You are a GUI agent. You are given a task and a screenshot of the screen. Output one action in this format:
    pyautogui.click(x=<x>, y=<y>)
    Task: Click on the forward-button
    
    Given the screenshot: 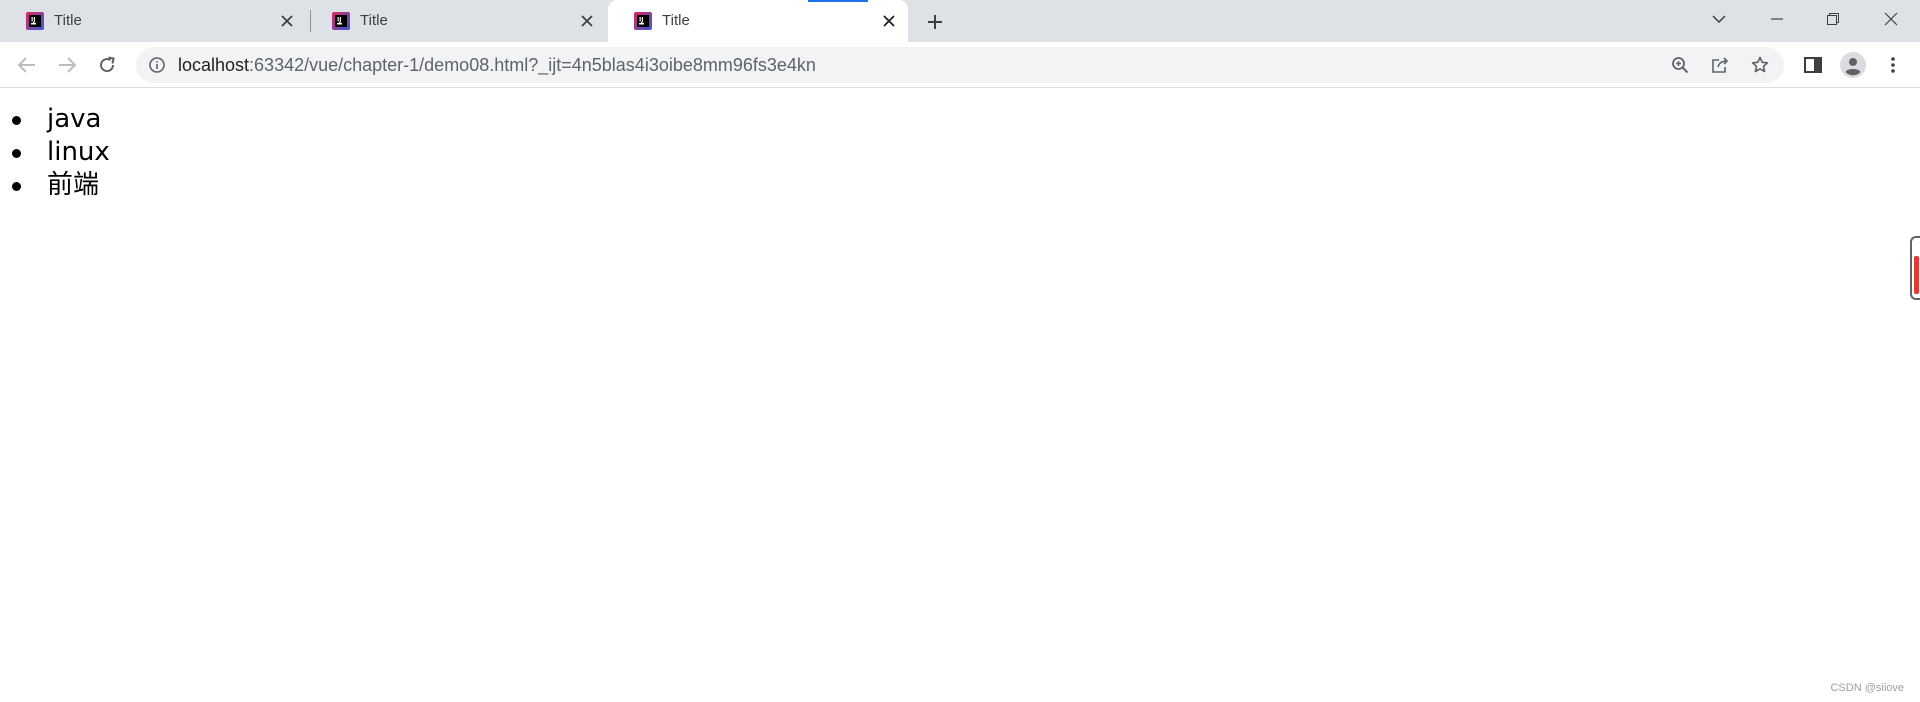 What is the action you would take?
    pyautogui.click(x=67, y=65)
    